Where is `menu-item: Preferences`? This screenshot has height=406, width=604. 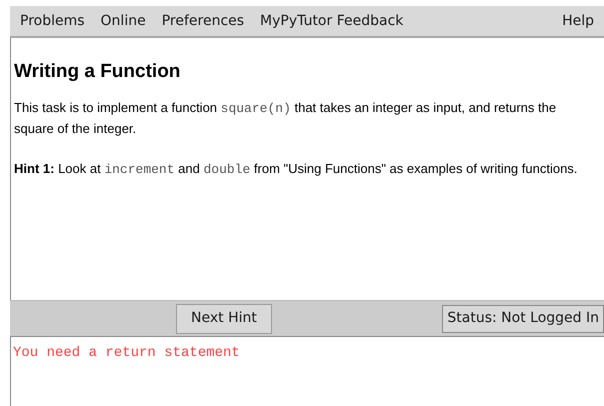
menu-item: Preferences is located at coordinates (203, 21).